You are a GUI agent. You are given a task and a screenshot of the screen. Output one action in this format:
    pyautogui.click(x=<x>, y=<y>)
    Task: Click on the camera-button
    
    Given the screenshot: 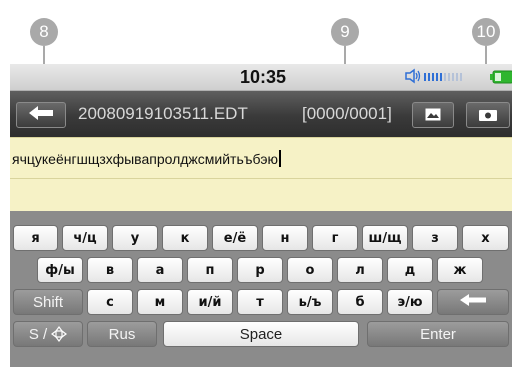 What is the action you would take?
    pyautogui.click(x=488, y=115)
    